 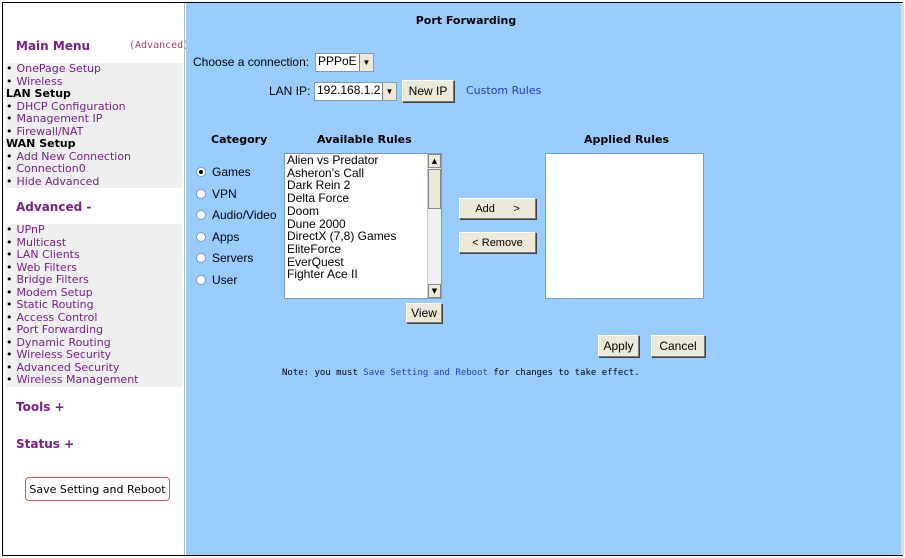 I want to click on note-save-reboot-link: Save Setting and Reboot, so click(x=425, y=373).